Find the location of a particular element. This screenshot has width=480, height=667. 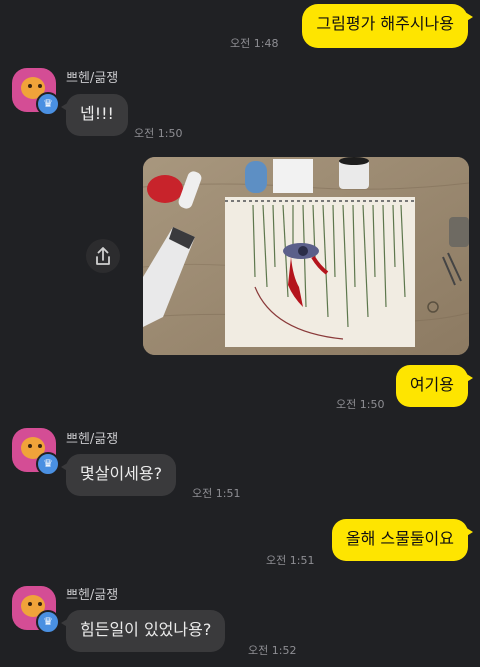

my-message-bubble: 그림평가 해주시나용 is located at coordinates (387, 26).